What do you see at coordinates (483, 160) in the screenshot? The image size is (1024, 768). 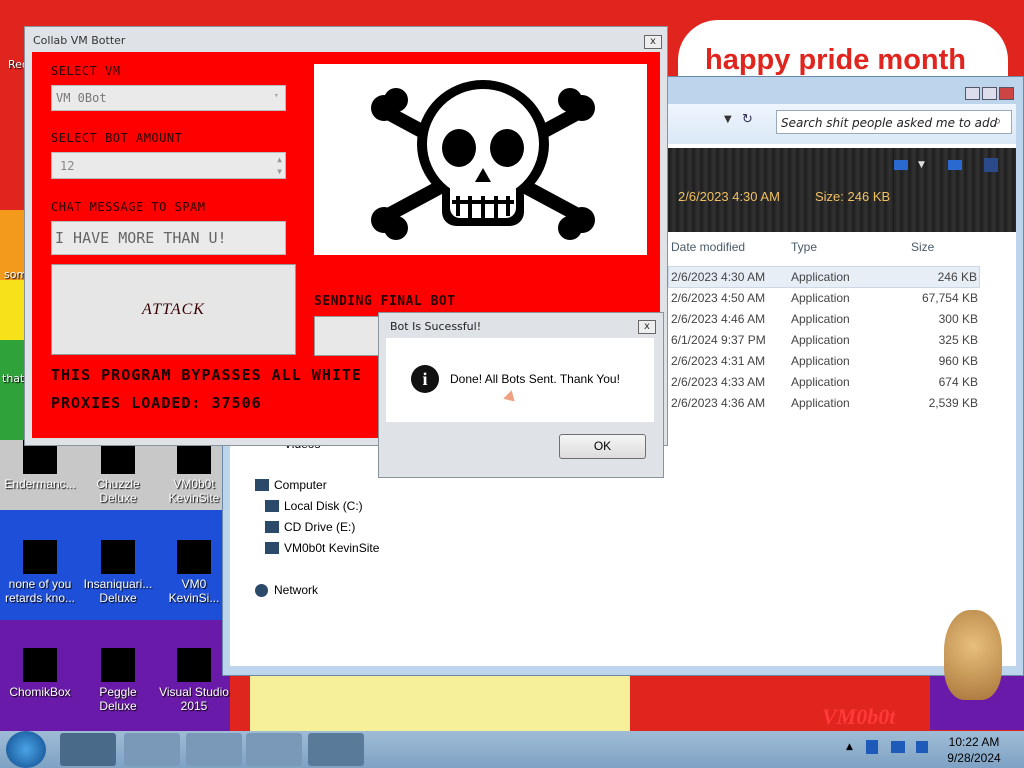 I see `skull-crossbones-icon` at bounding box center [483, 160].